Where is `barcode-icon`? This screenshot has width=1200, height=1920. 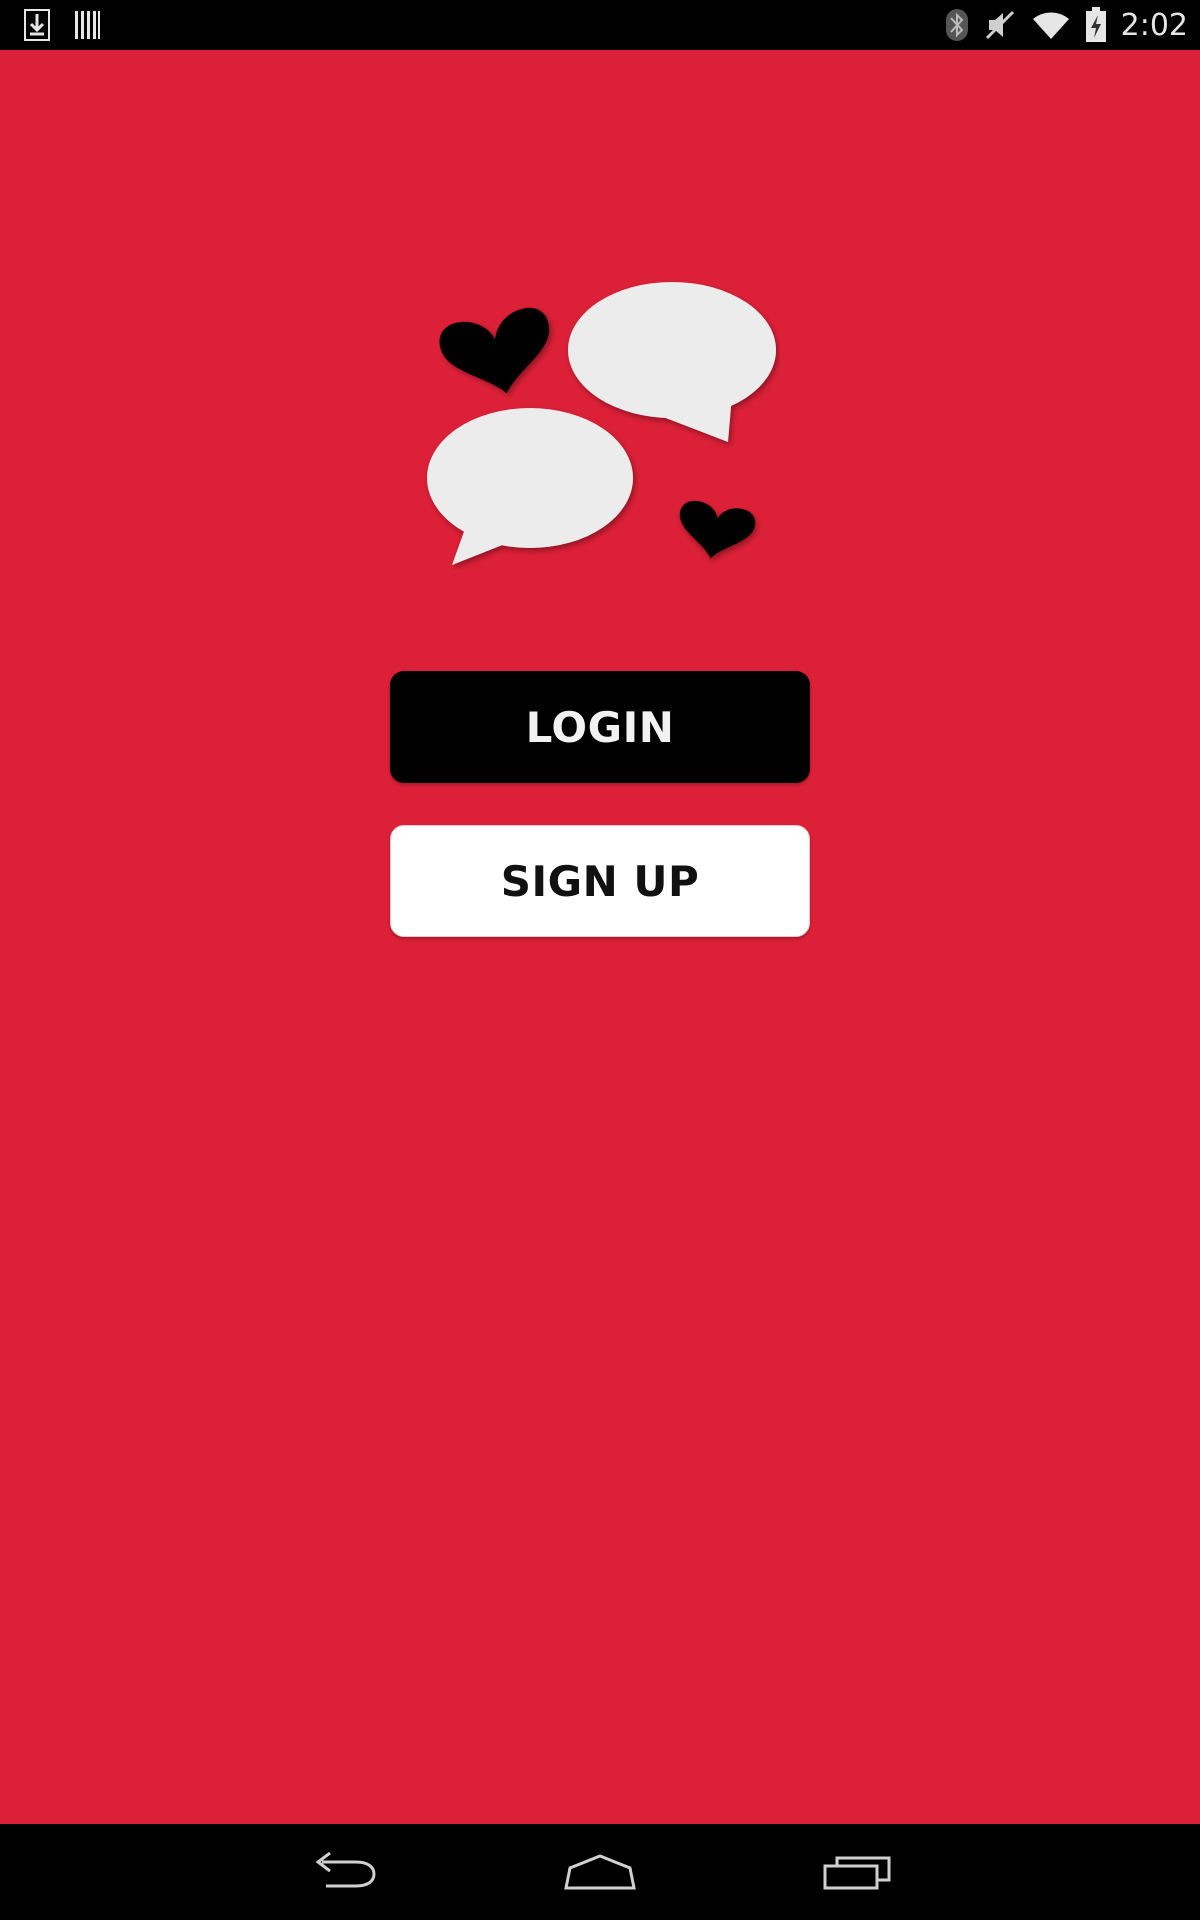
barcode-icon is located at coordinates (87, 25).